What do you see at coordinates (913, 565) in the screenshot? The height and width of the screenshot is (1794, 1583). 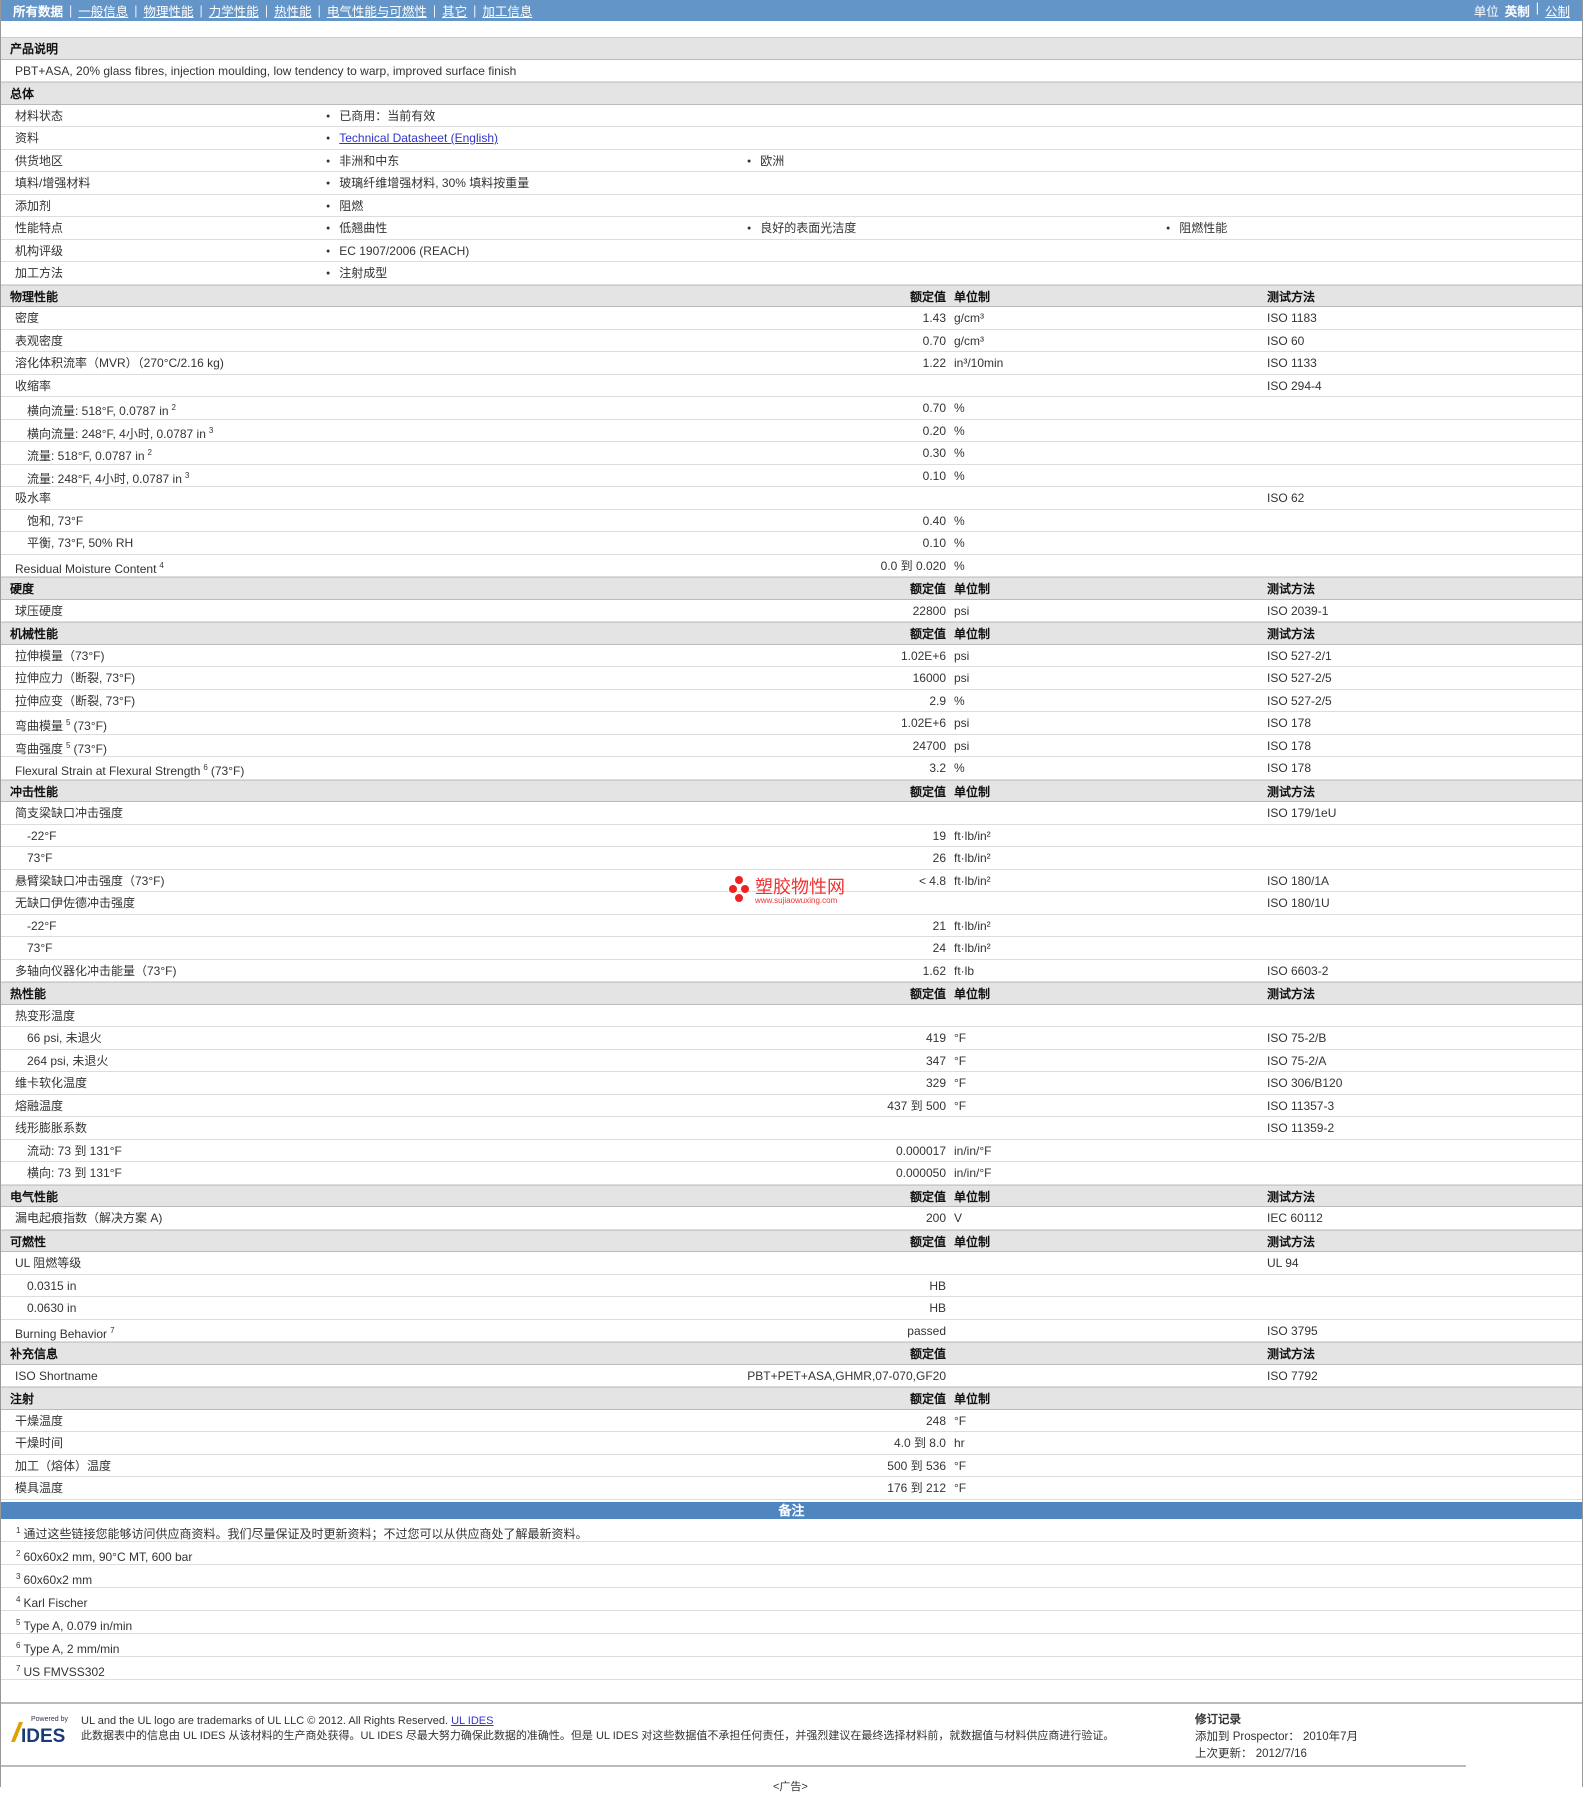 I see `property-value: 0.0 到 0.020` at bounding box center [913, 565].